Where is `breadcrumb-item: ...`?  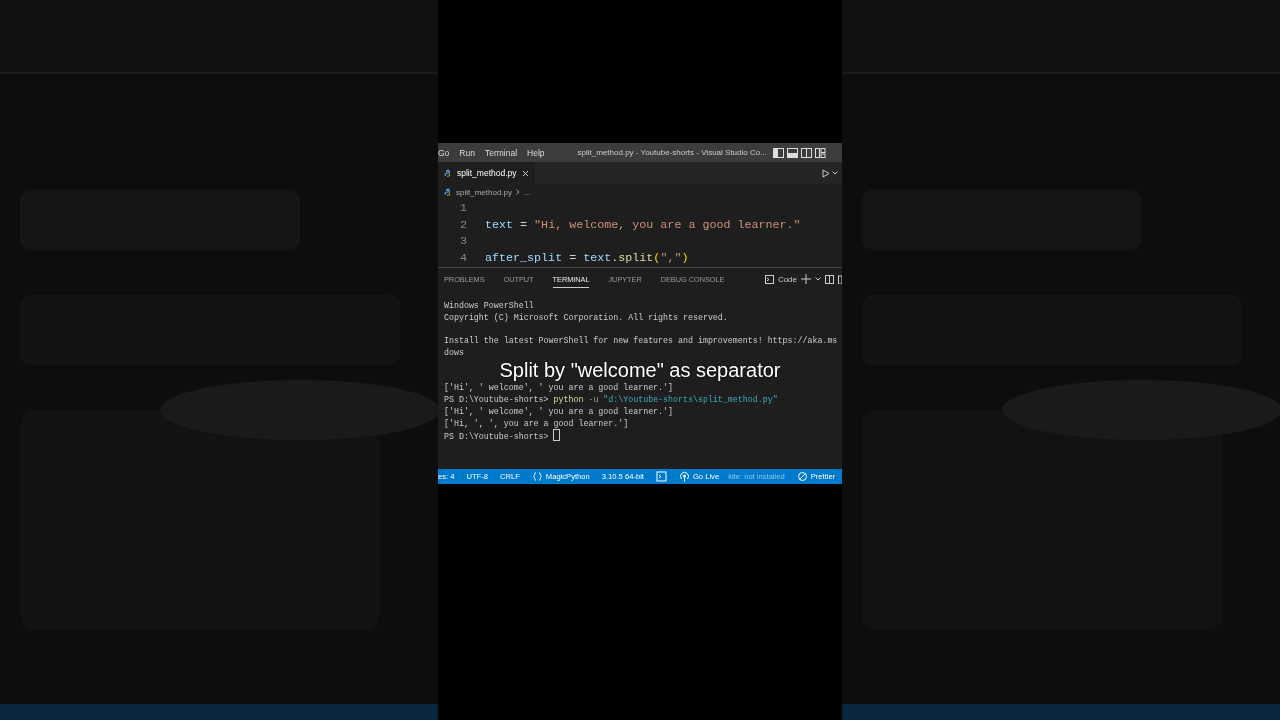 breadcrumb-item: ... is located at coordinates (527, 192).